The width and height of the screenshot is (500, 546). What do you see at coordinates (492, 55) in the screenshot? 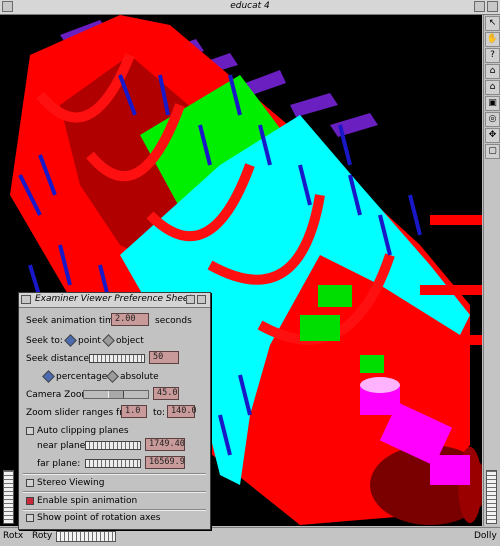
I see `help-icon: ?` at bounding box center [492, 55].